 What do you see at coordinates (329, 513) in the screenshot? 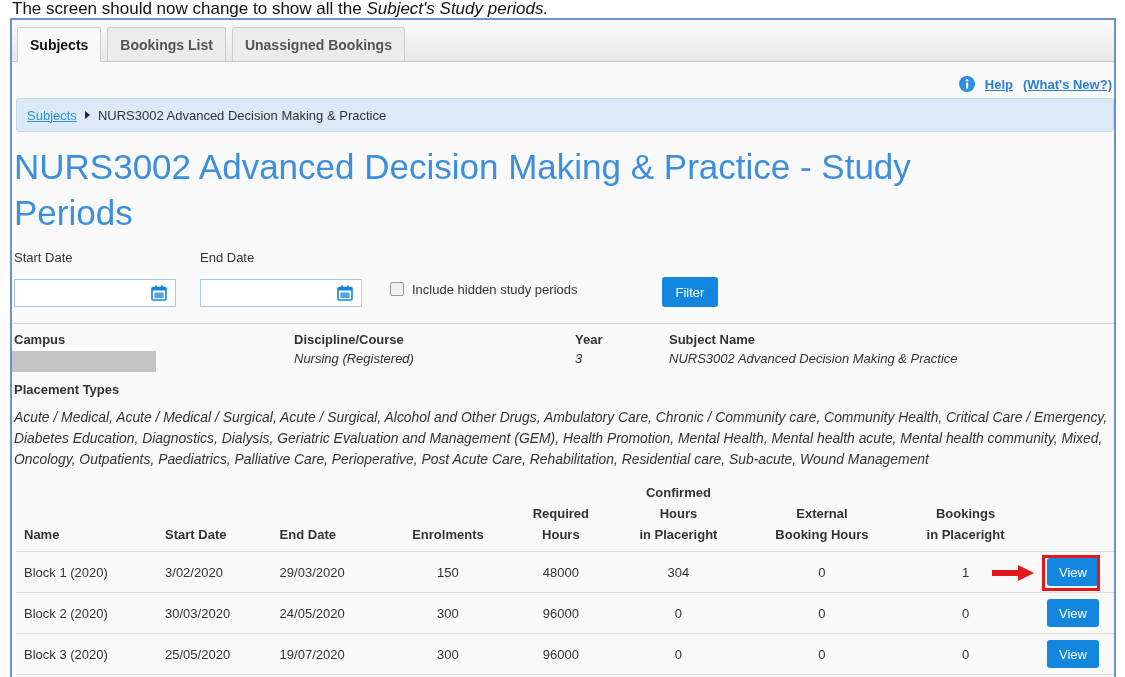
I see `column-header: End Date` at bounding box center [329, 513].